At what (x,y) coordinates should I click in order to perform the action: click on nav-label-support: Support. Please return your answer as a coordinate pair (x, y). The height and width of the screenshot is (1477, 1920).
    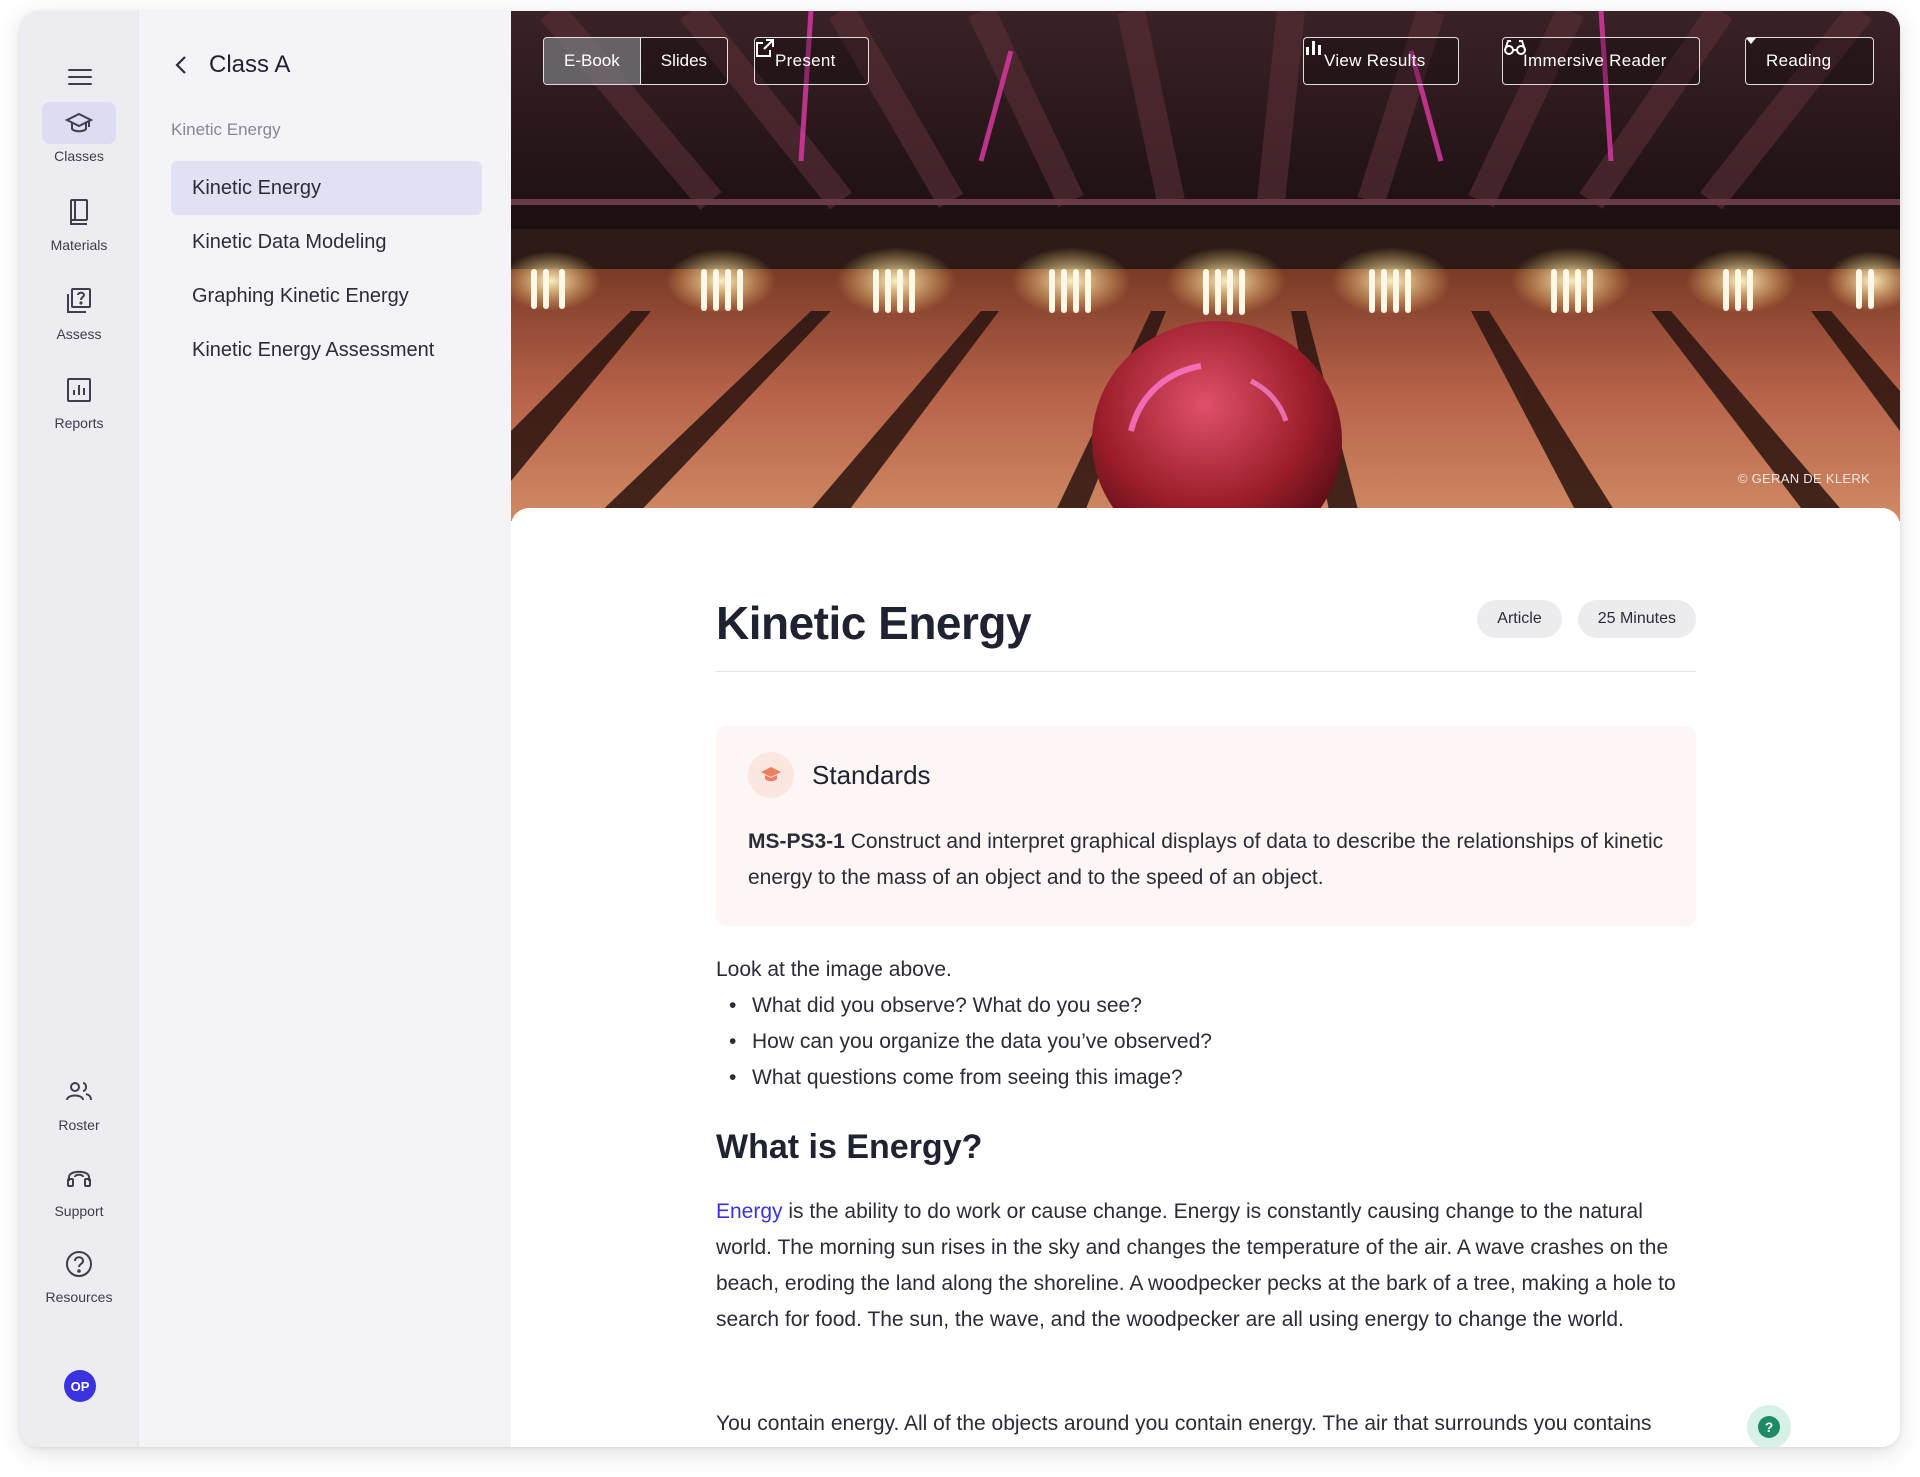
    Looking at the image, I should click on (79, 1211).